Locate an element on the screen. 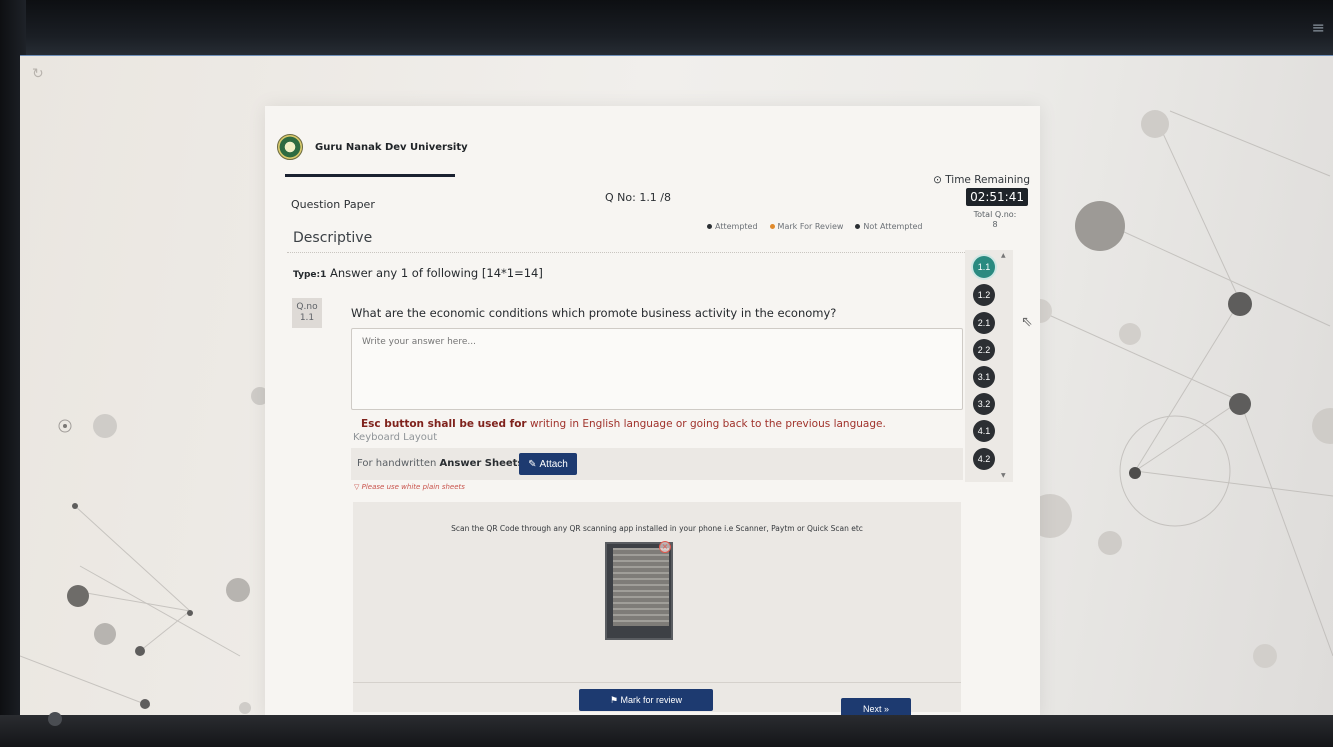 The height and width of the screenshot is (747, 1333). palette-question-1-2: 1.2 is located at coordinates (984, 295).